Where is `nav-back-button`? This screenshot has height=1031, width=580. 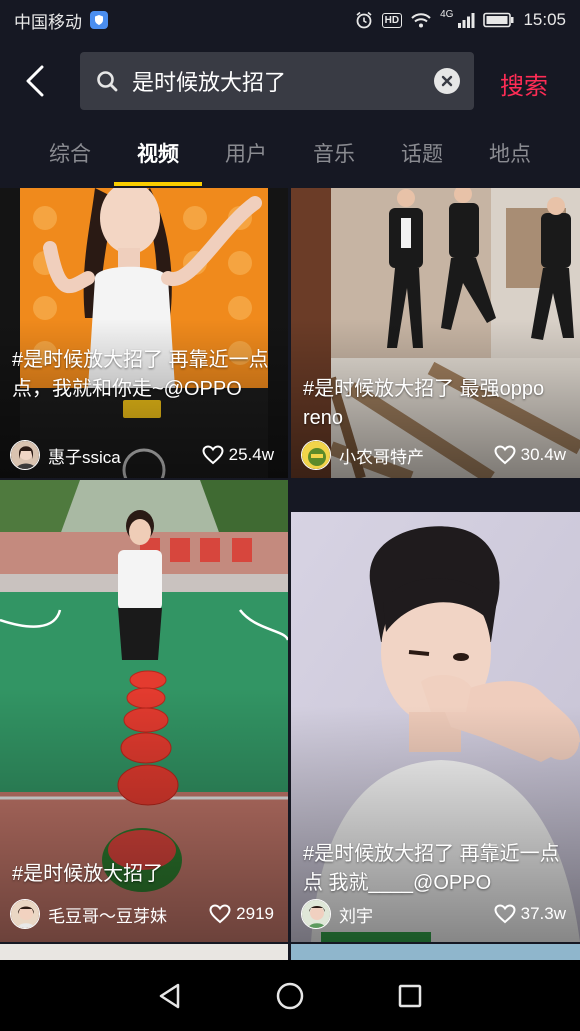 nav-back-button is located at coordinates (170, 996).